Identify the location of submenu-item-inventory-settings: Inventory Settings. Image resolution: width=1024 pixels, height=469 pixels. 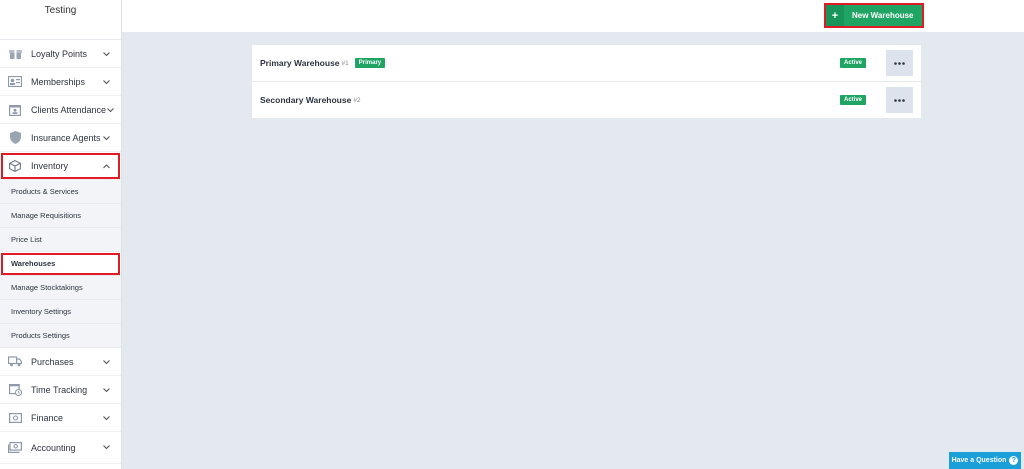
(60, 312).